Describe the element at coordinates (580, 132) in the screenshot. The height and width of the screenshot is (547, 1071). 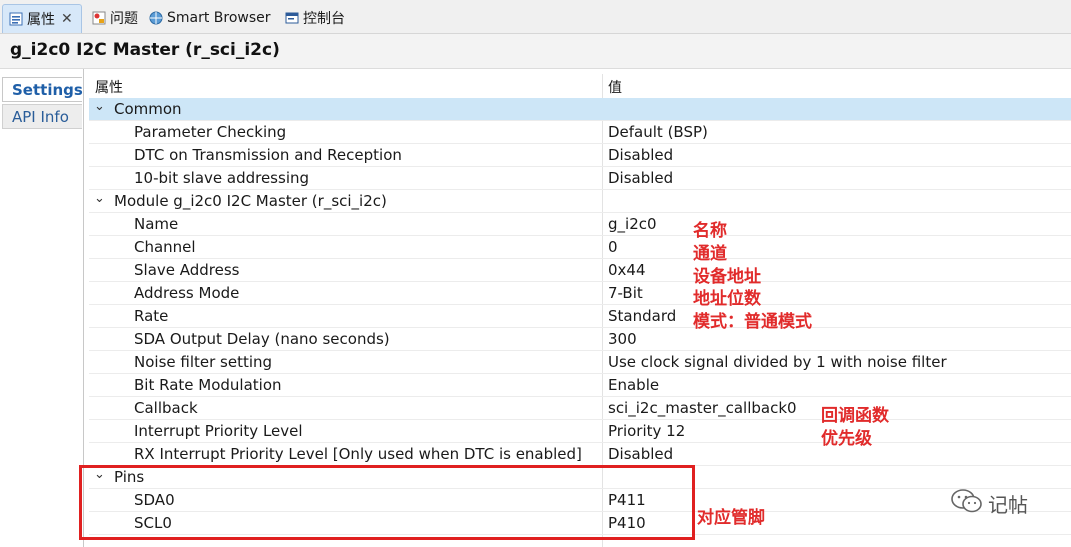
I see `table-row: Parameter Checking Default (BSP)` at that location.